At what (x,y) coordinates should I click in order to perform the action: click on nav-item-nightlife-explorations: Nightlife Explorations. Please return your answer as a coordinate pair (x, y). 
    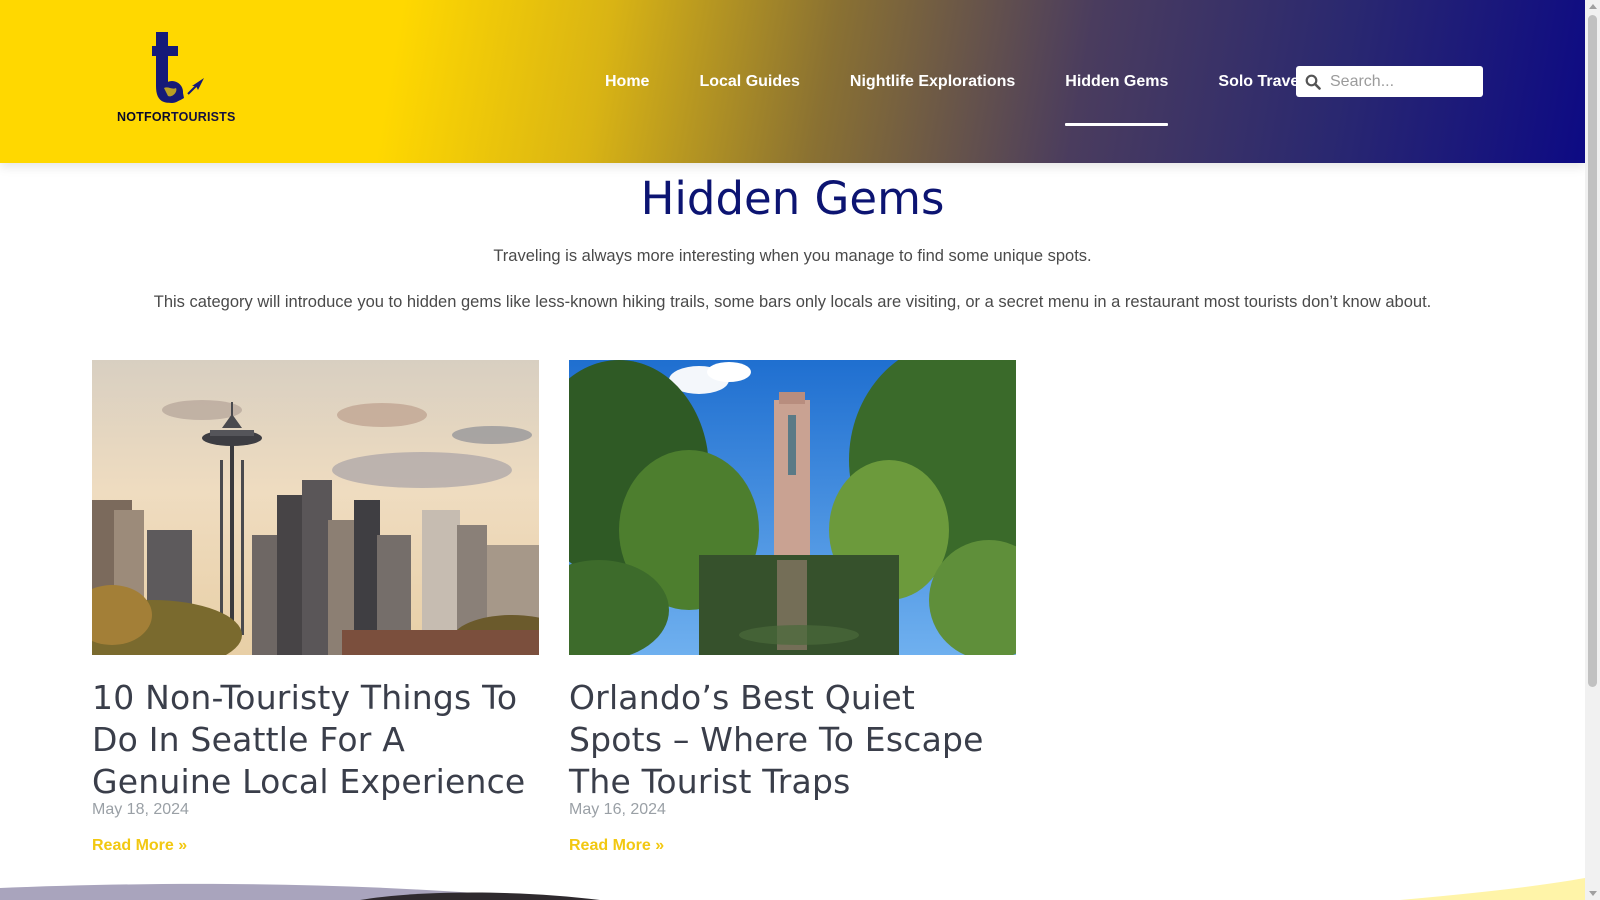
    Looking at the image, I should click on (932, 83).